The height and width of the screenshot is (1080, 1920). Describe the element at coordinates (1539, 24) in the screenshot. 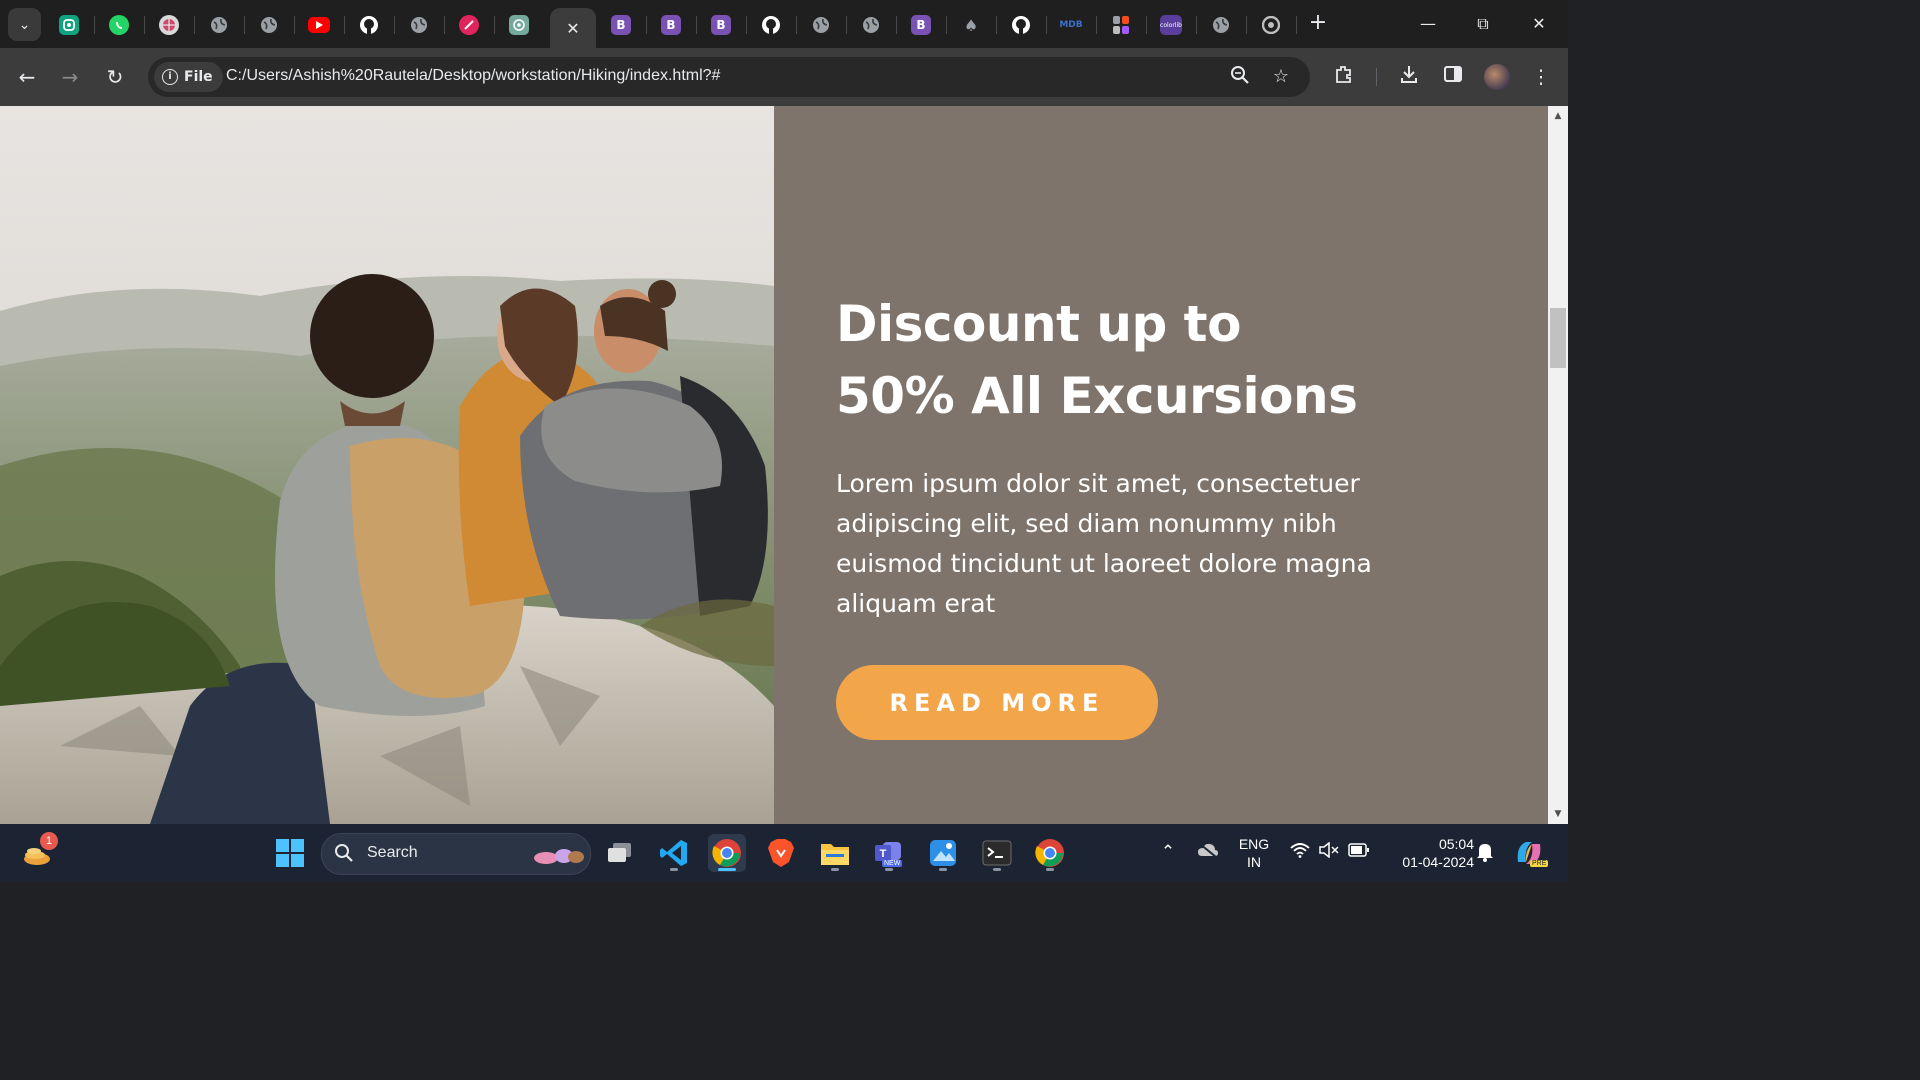

I see `close-window-button: ✕` at that location.